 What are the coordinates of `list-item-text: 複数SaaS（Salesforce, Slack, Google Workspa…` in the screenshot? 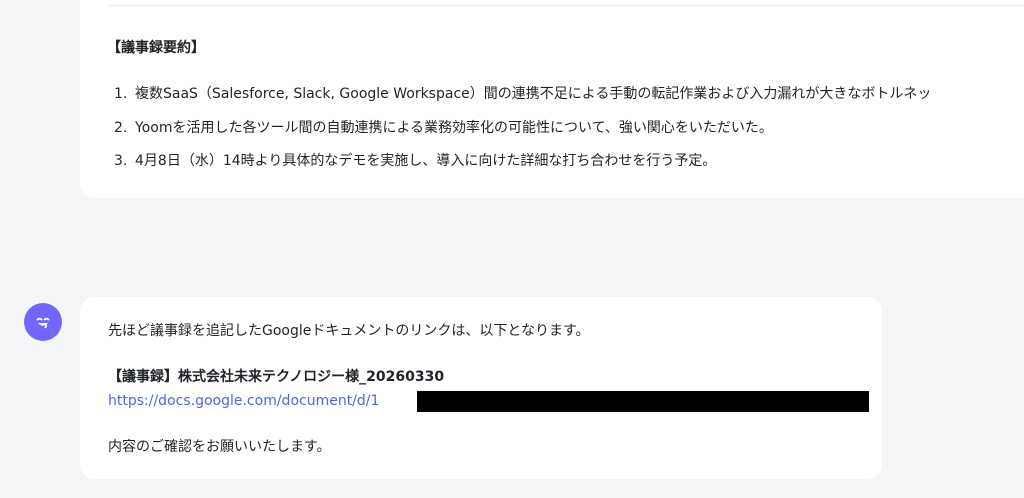 It's located at (533, 94).